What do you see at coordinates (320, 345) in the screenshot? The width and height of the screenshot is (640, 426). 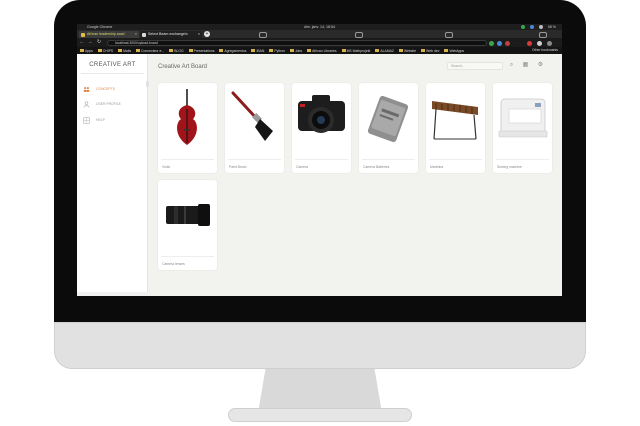 I see `monitor-chin` at bounding box center [320, 345].